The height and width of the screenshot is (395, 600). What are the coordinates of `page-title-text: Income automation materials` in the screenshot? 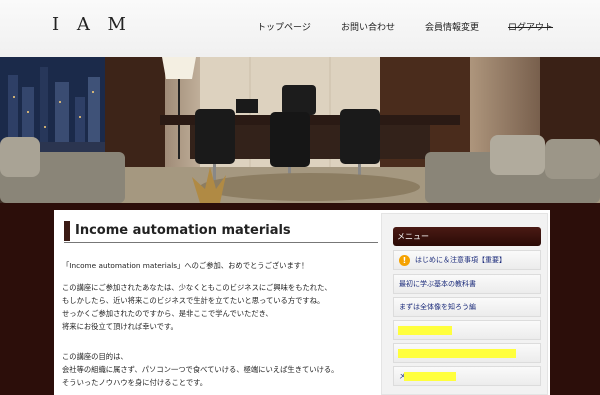 It's located at (183, 230).